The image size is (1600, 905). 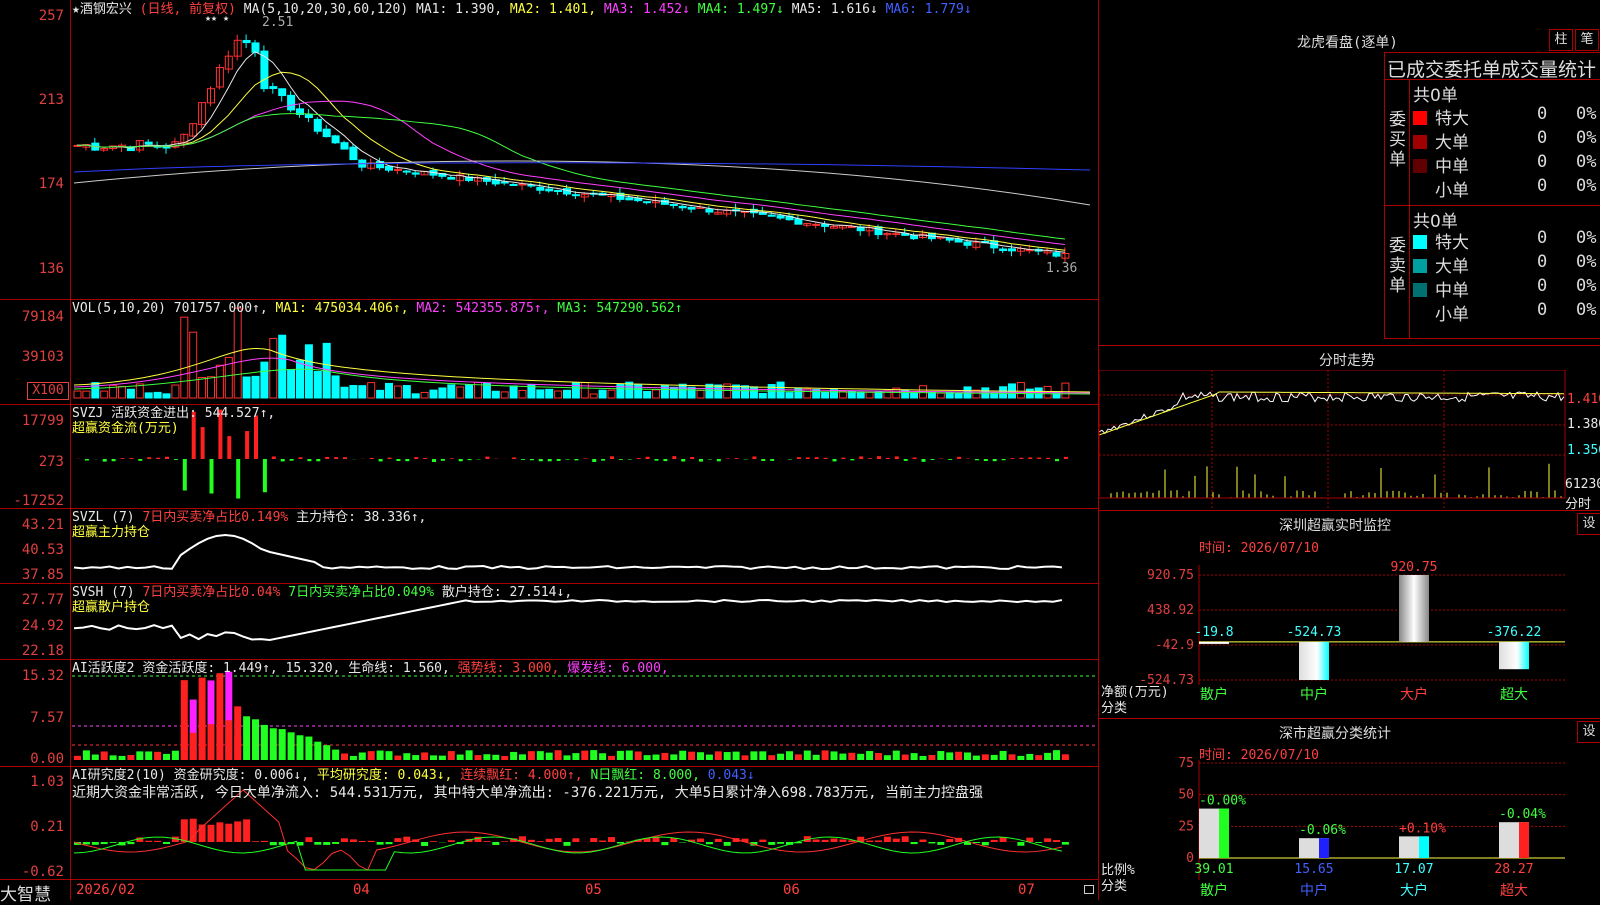 What do you see at coordinates (32, 575) in the screenshot?
I see `y-tick: 37.85` at bounding box center [32, 575].